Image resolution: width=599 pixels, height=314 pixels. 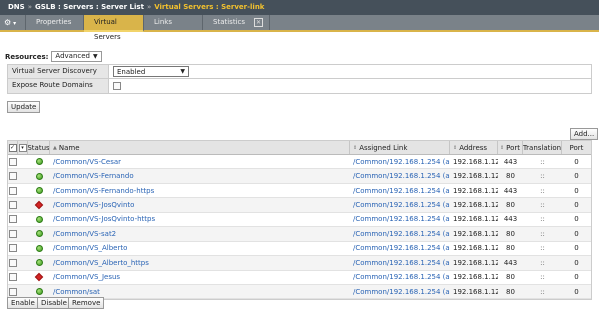 What do you see at coordinates (200, 147) in the screenshot?
I see `header-name: ▲ Name` at bounding box center [200, 147].